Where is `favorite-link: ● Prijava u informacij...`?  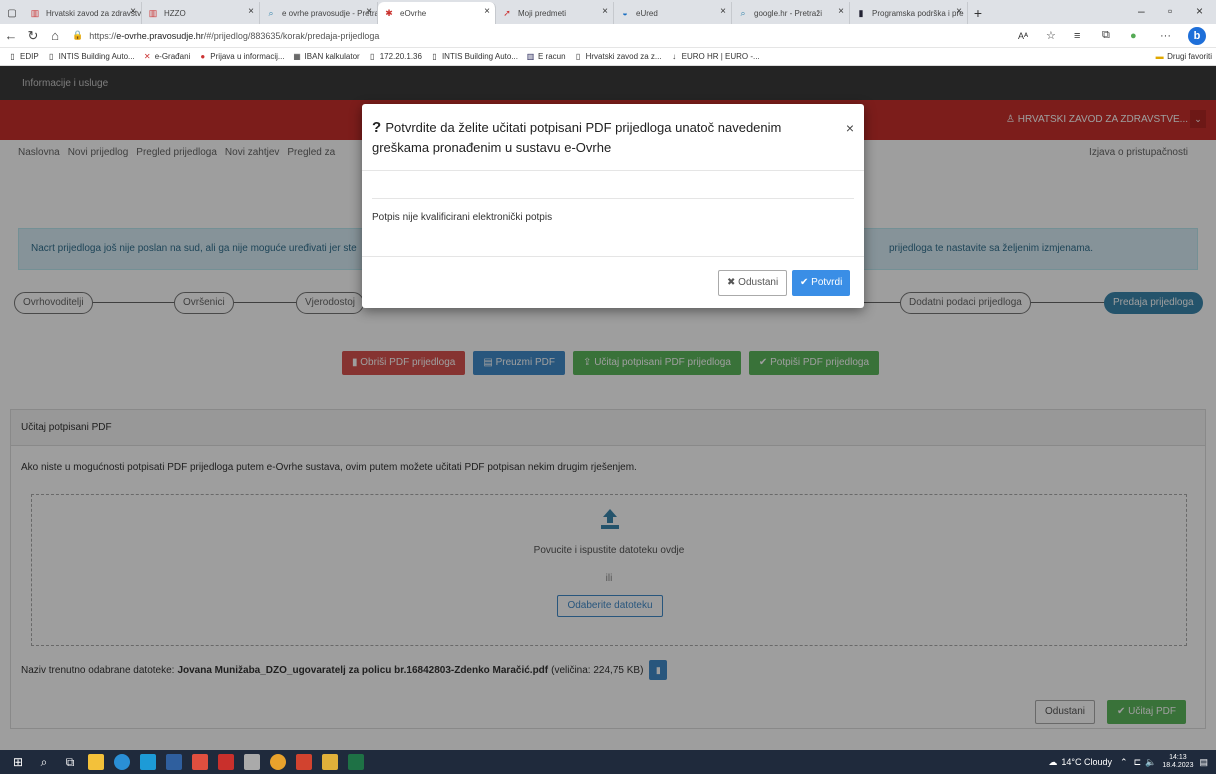
favorite-link: ● Prijava u informacij... is located at coordinates (241, 56).